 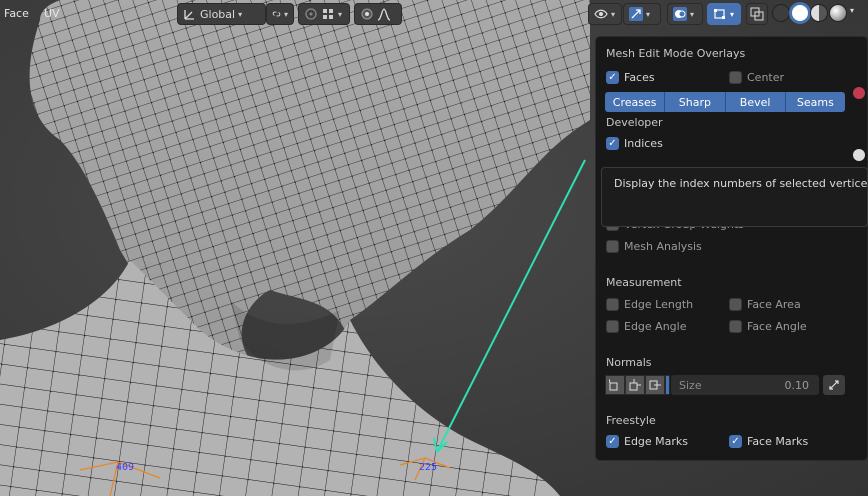 I want to click on measurement-title: Measurement, so click(x=644, y=282).